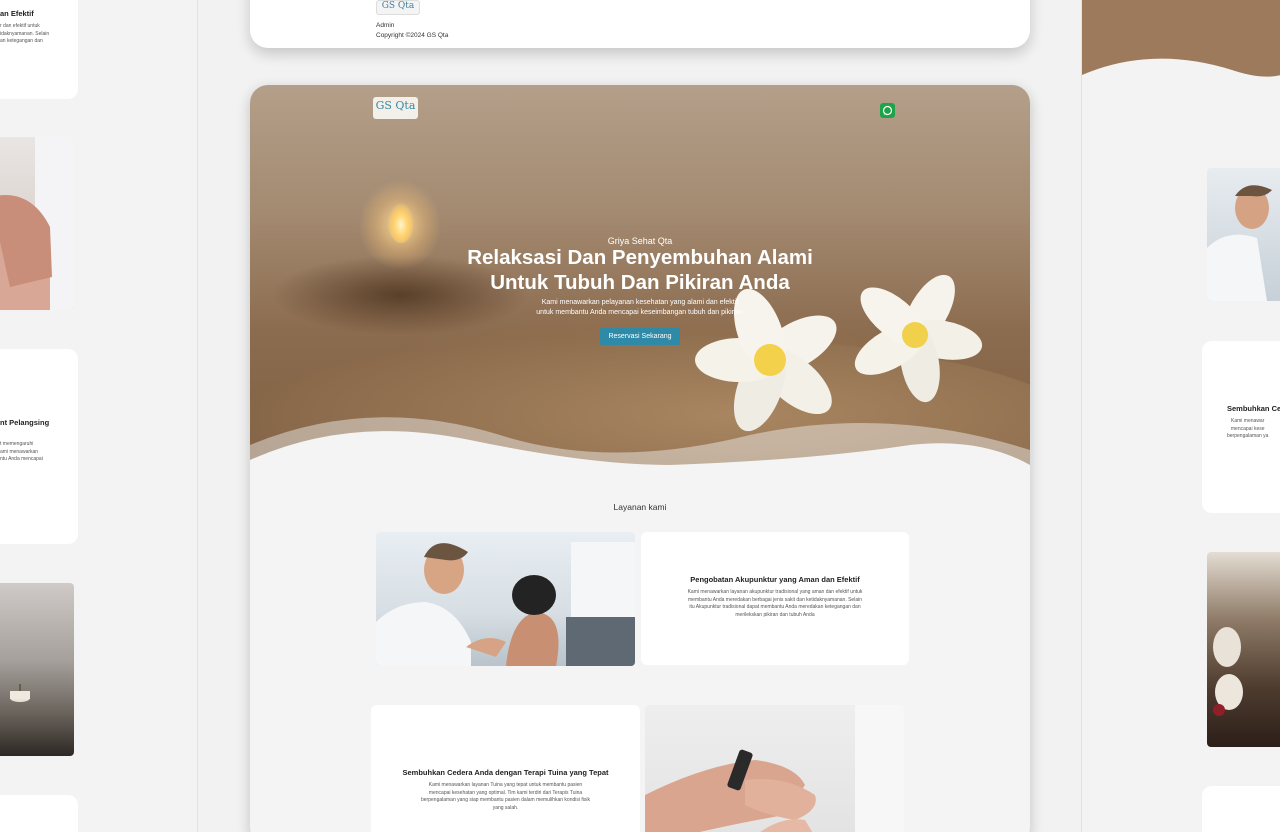 This screenshot has width=1280, height=832. What do you see at coordinates (412, 35) in the screenshot?
I see `copyright-text: Copyright ©2024 GS Qta` at bounding box center [412, 35].